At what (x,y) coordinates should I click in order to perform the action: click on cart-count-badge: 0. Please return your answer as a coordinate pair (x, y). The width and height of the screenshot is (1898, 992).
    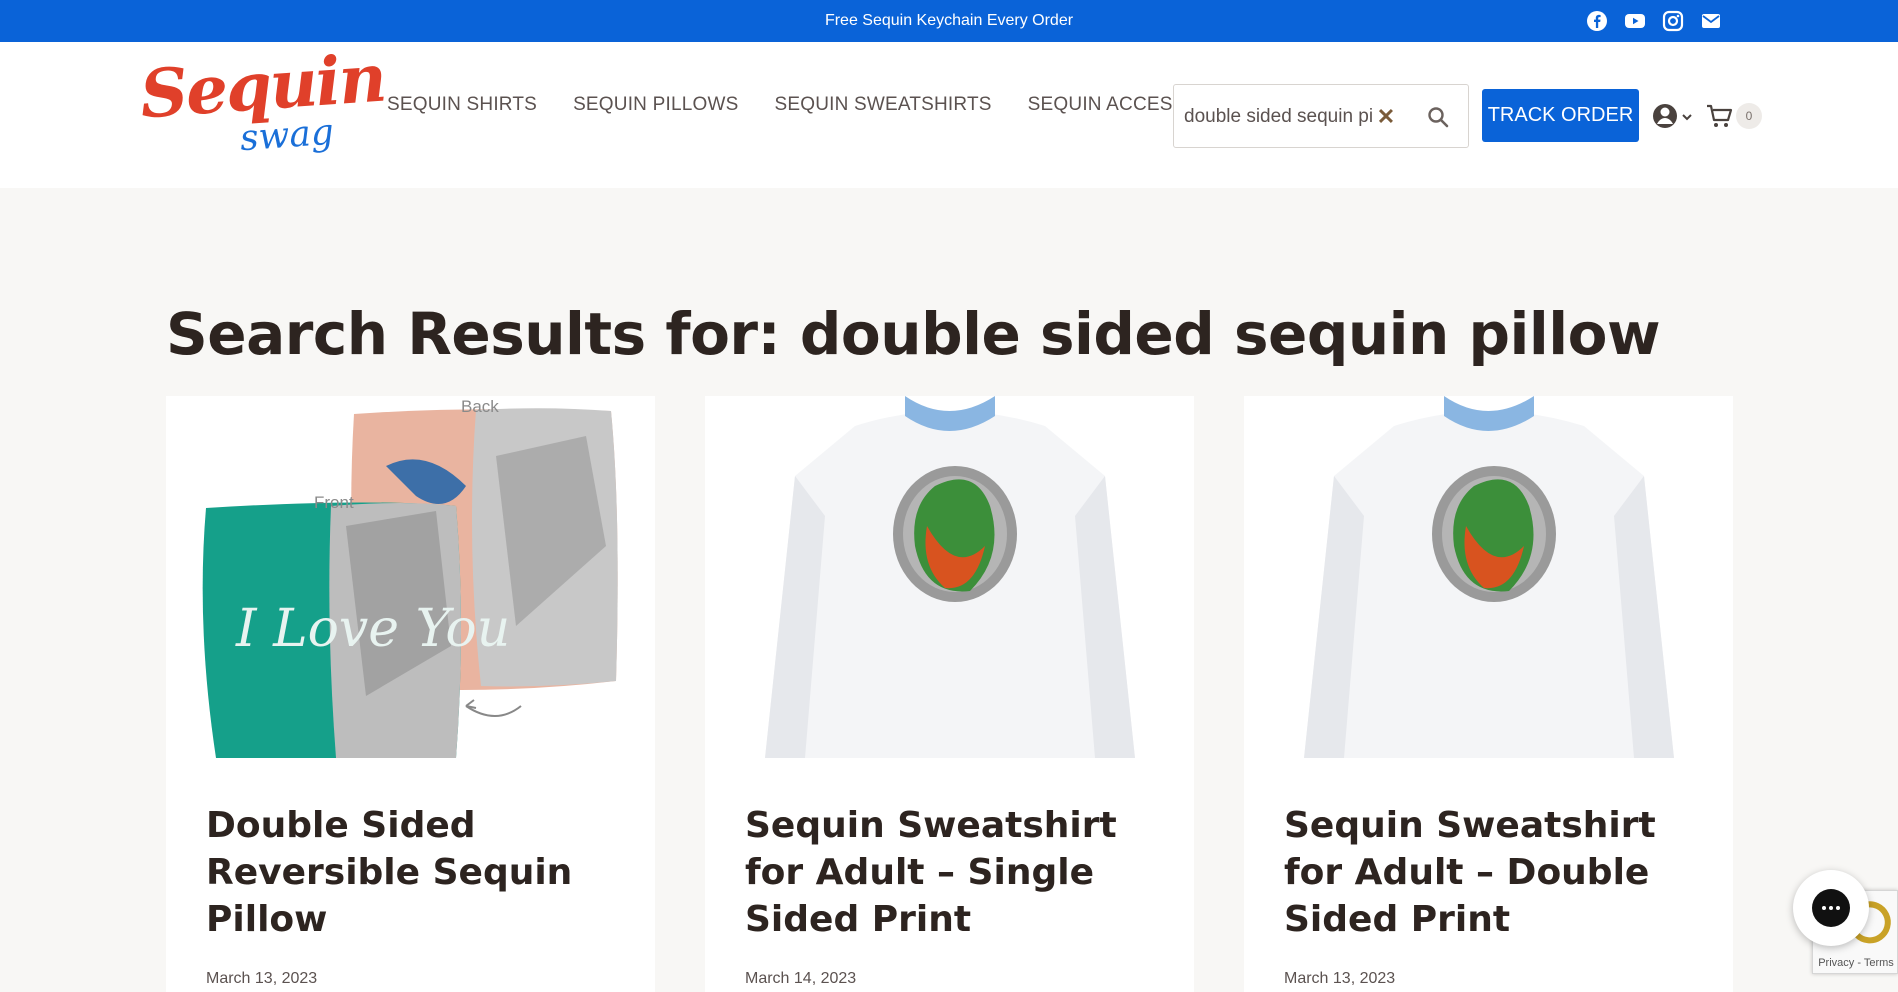
    Looking at the image, I should click on (1749, 116).